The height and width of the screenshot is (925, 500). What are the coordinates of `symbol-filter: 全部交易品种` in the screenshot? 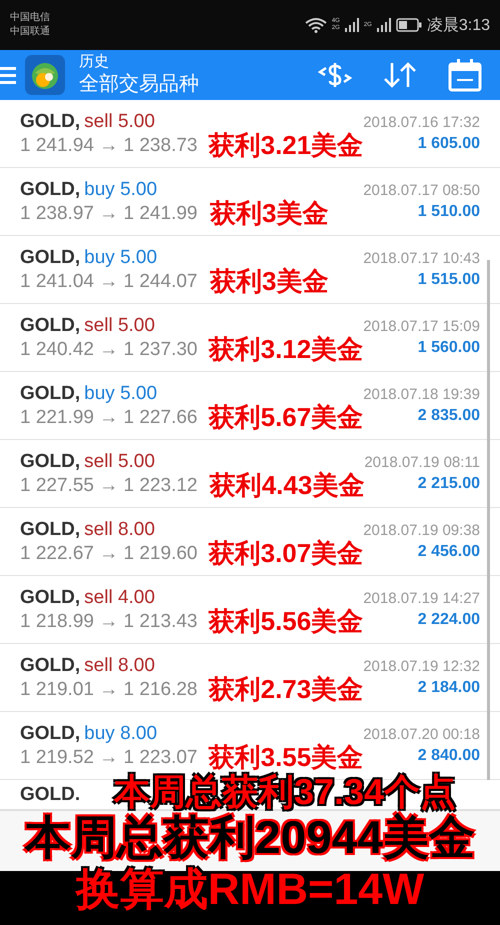 It's located at (139, 84).